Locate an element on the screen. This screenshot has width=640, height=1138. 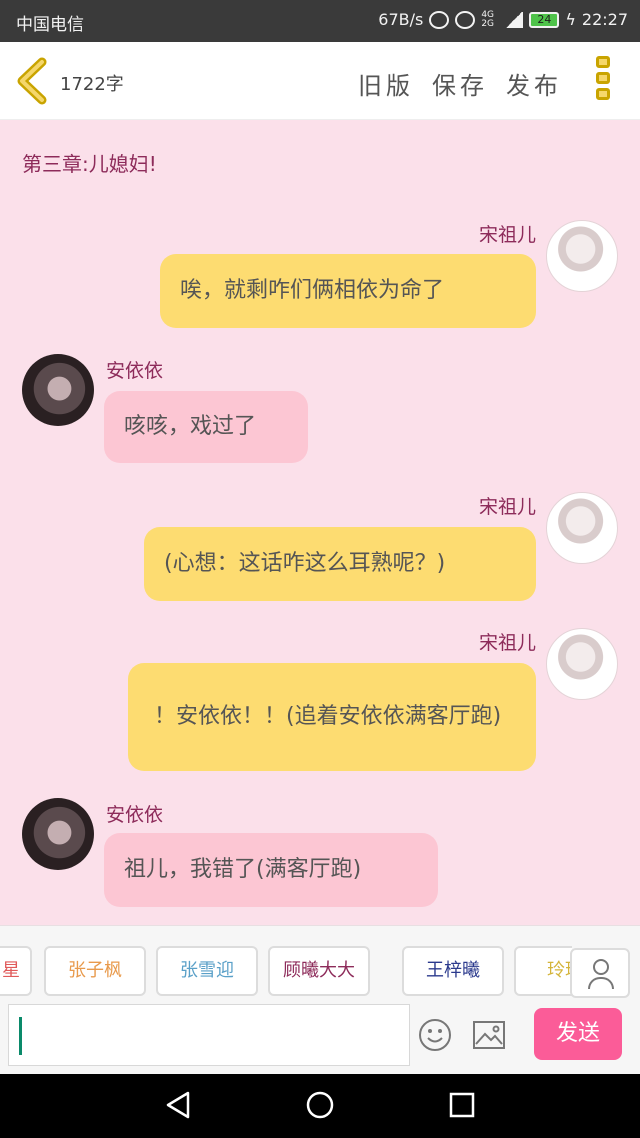
menu-button is located at coordinates (605, 82).